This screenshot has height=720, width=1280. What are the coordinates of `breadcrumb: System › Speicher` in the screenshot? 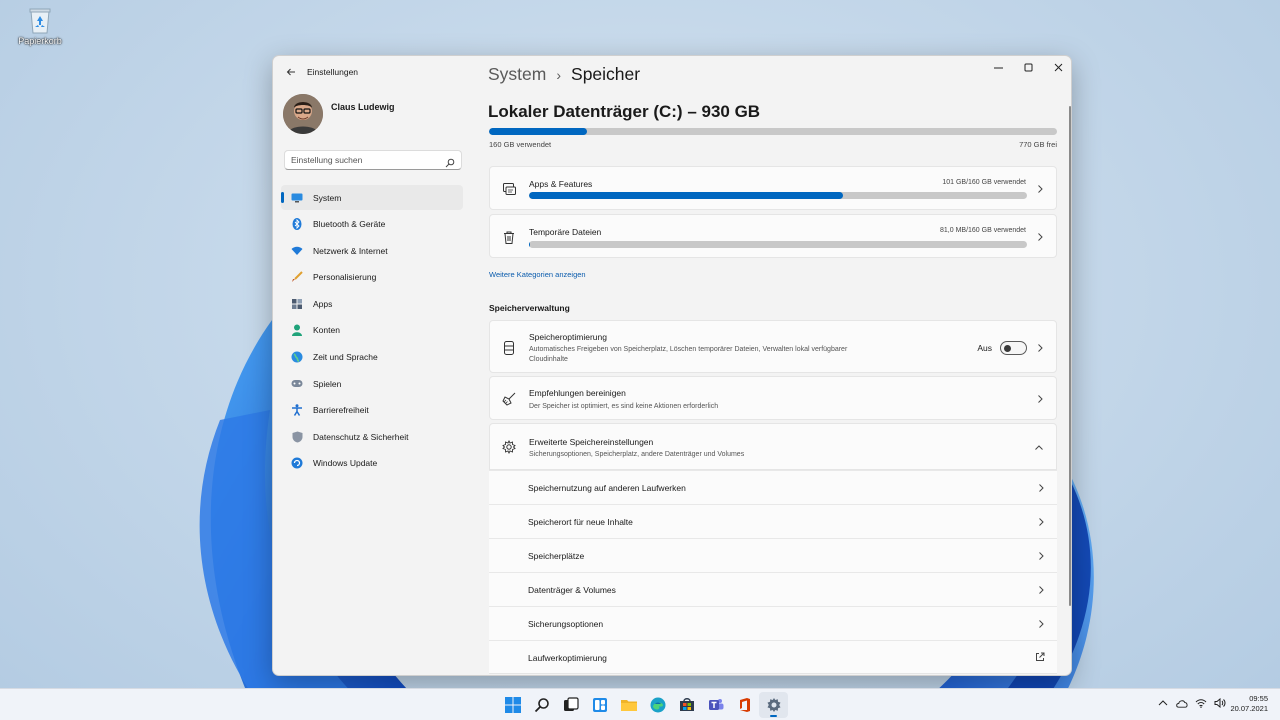 It's located at (564, 74).